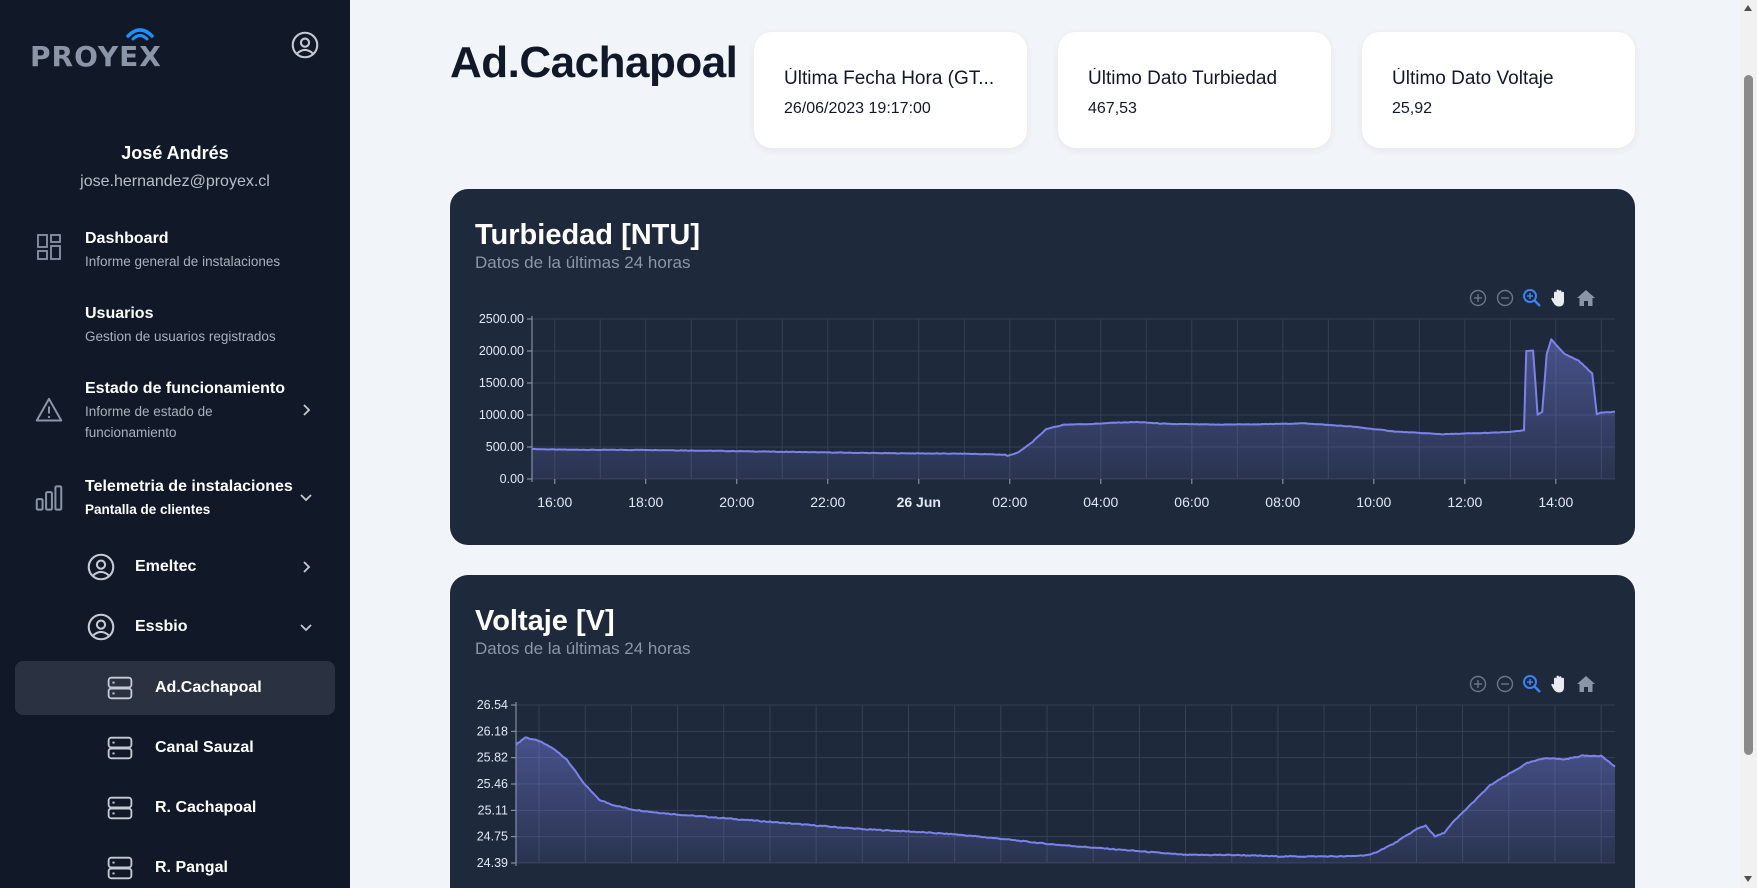 The width and height of the screenshot is (1757, 888). Describe the element at coordinates (1191, 502) in the screenshot. I see `x-tick-label: 06:00` at that location.